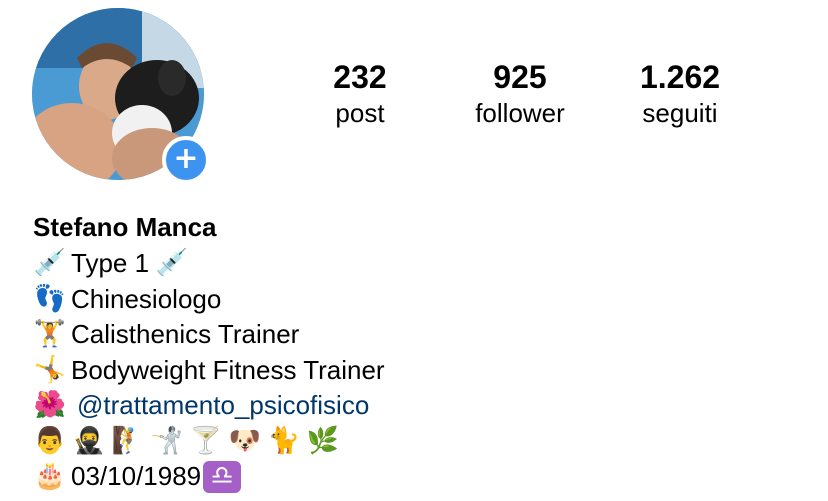 This screenshot has height=501, width=828. What do you see at coordinates (185, 334) in the screenshot?
I see `bio-line-text: Calisthenics Trainer` at bounding box center [185, 334].